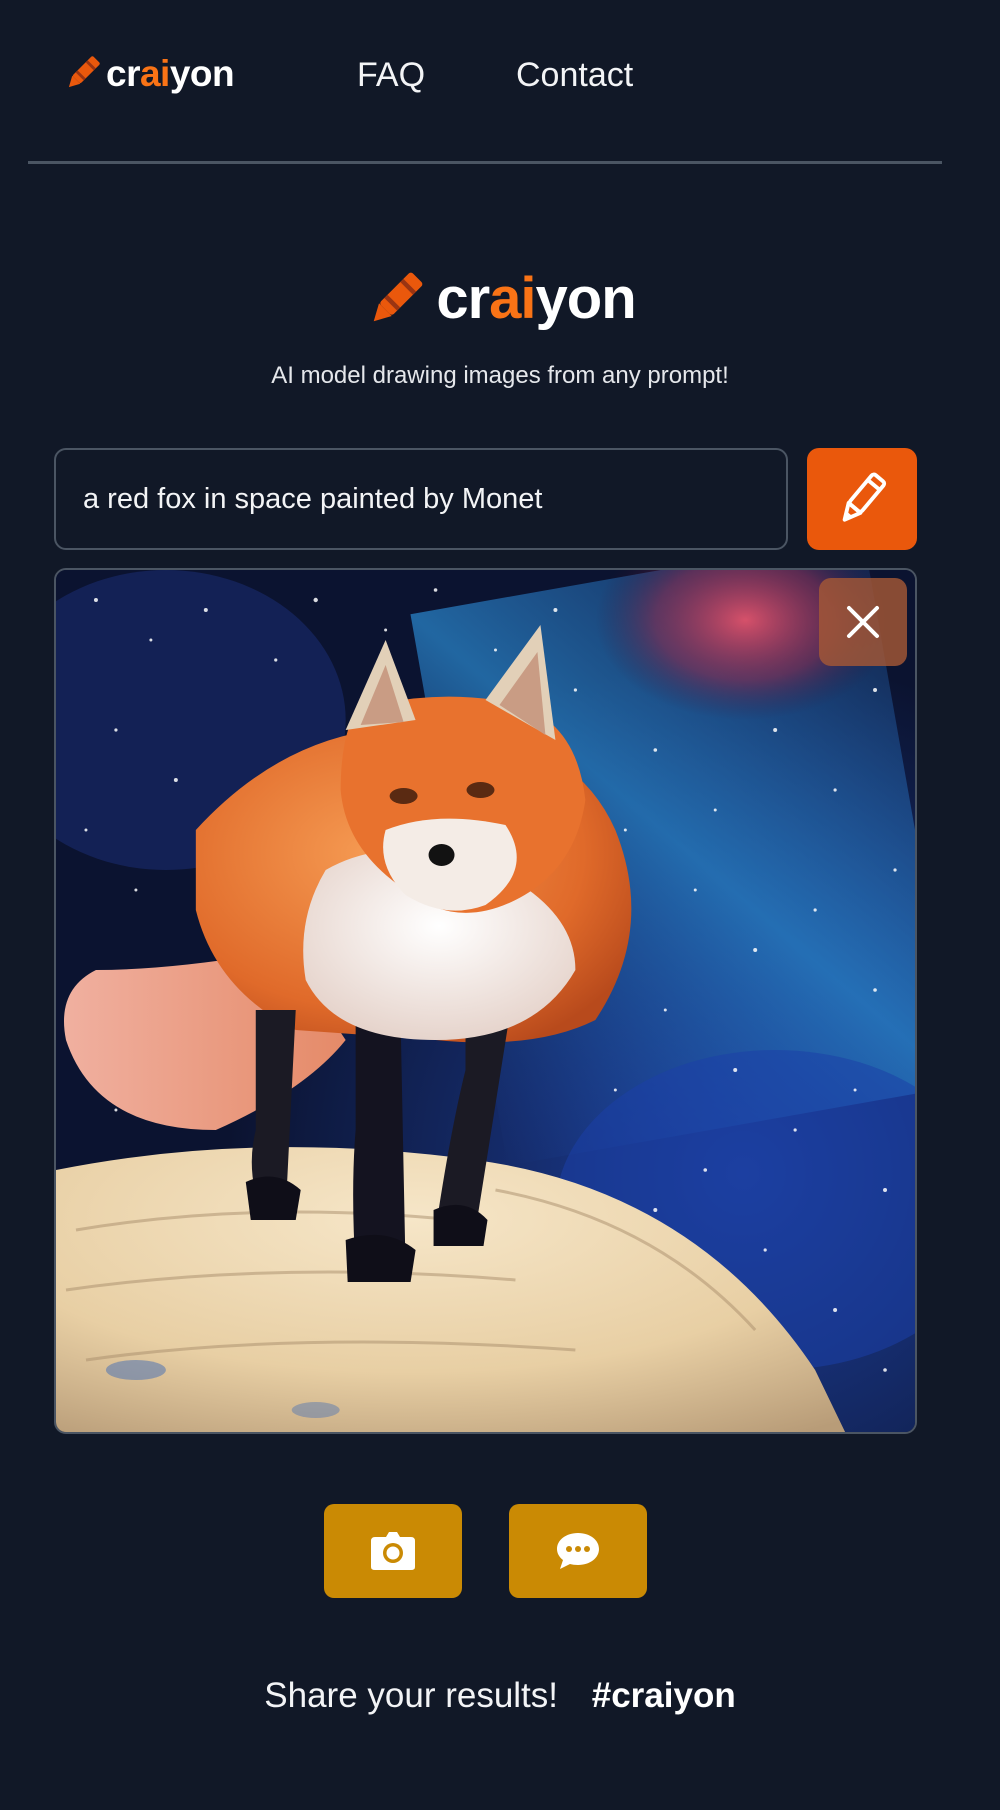 The image size is (1000, 1810). I want to click on feedback-button, so click(578, 1551).